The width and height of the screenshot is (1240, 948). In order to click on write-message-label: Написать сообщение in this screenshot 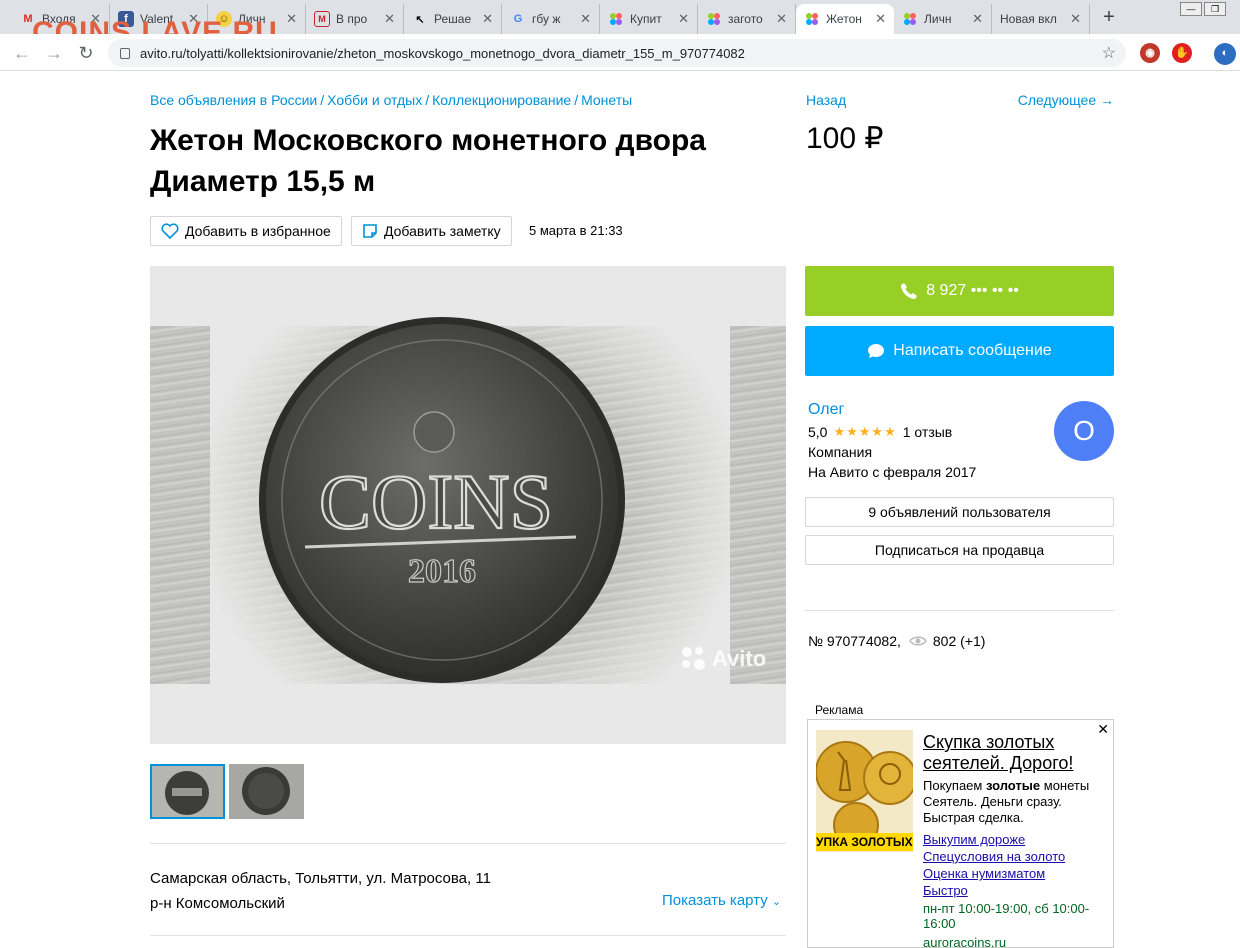, I will do `click(972, 350)`.